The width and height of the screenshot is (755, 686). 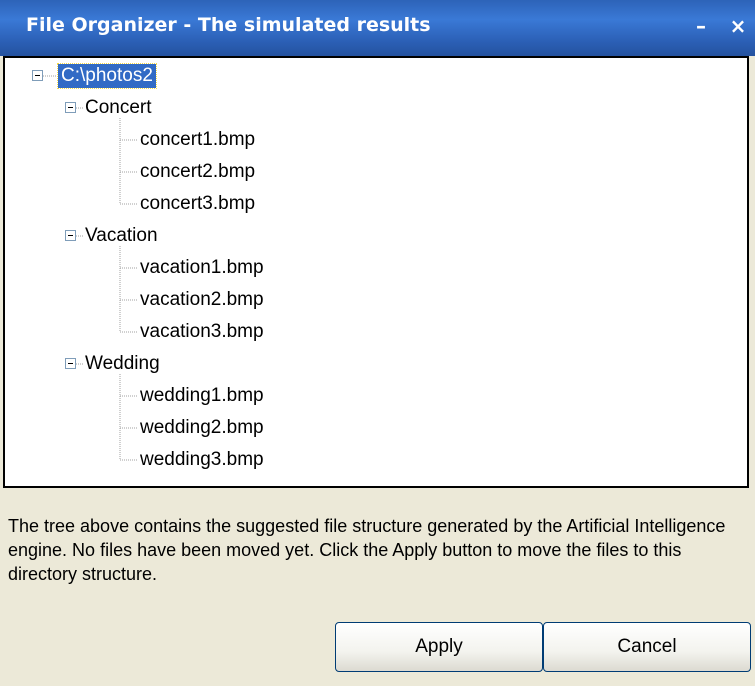 I want to click on tree-file-item: wedding3.bmp, so click(x=202, y=460).